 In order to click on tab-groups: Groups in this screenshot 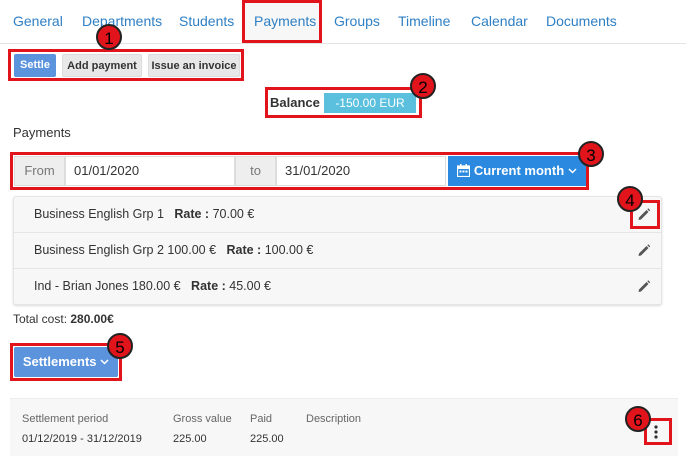, I will do `click(357, 21)`.